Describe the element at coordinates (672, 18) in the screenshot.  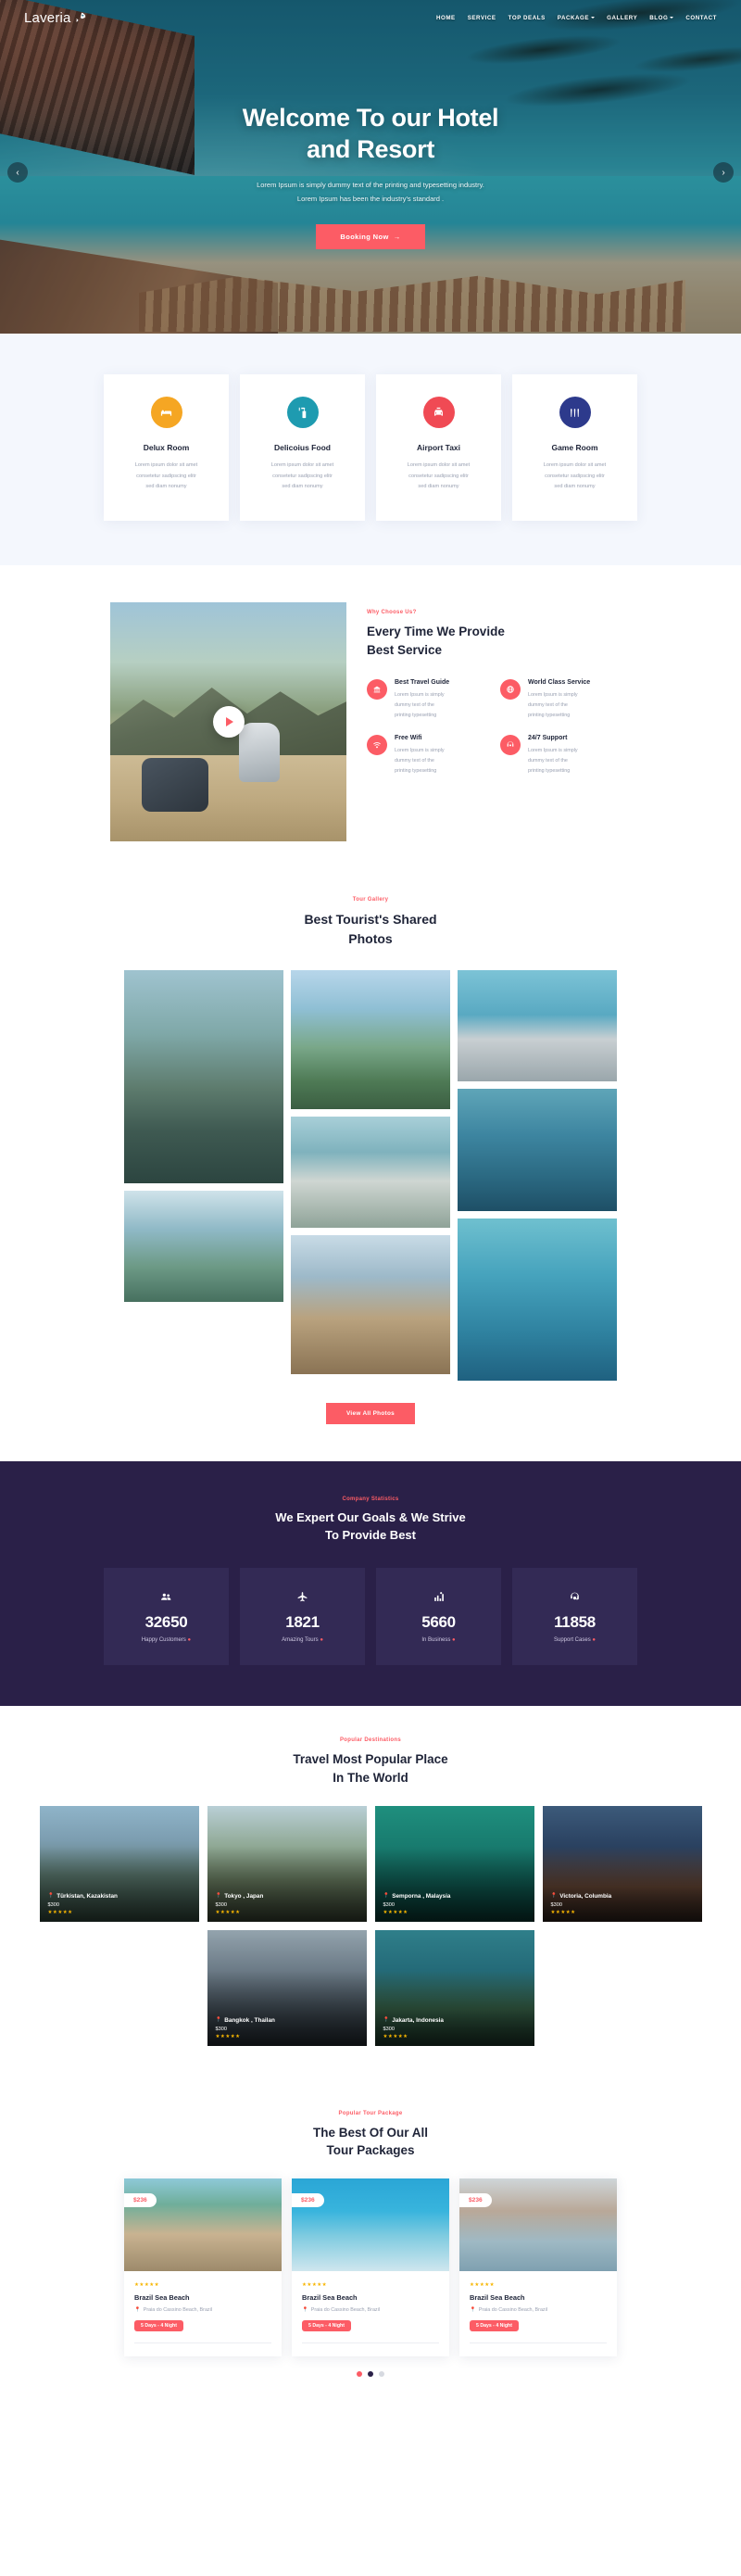
I see `chevron-down-icon` at that location.